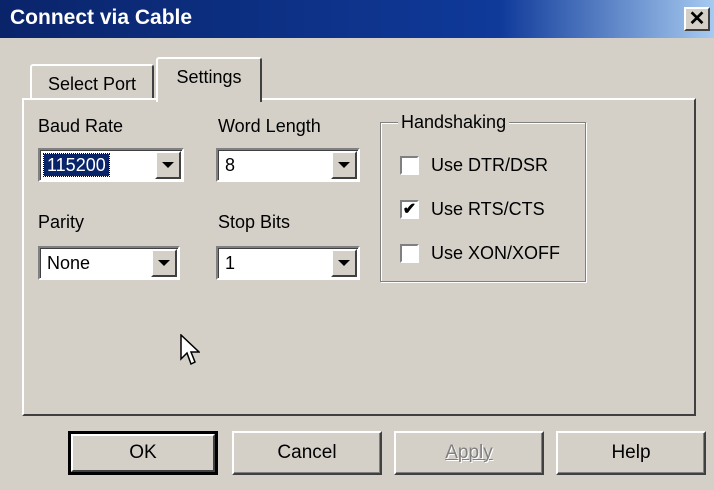 The height and width of the screenshot is (490, 714). What do you see at coordinates (209, 77) in the screenshot?
I see `tab-label: Settings` at bounding box center [209, 77].